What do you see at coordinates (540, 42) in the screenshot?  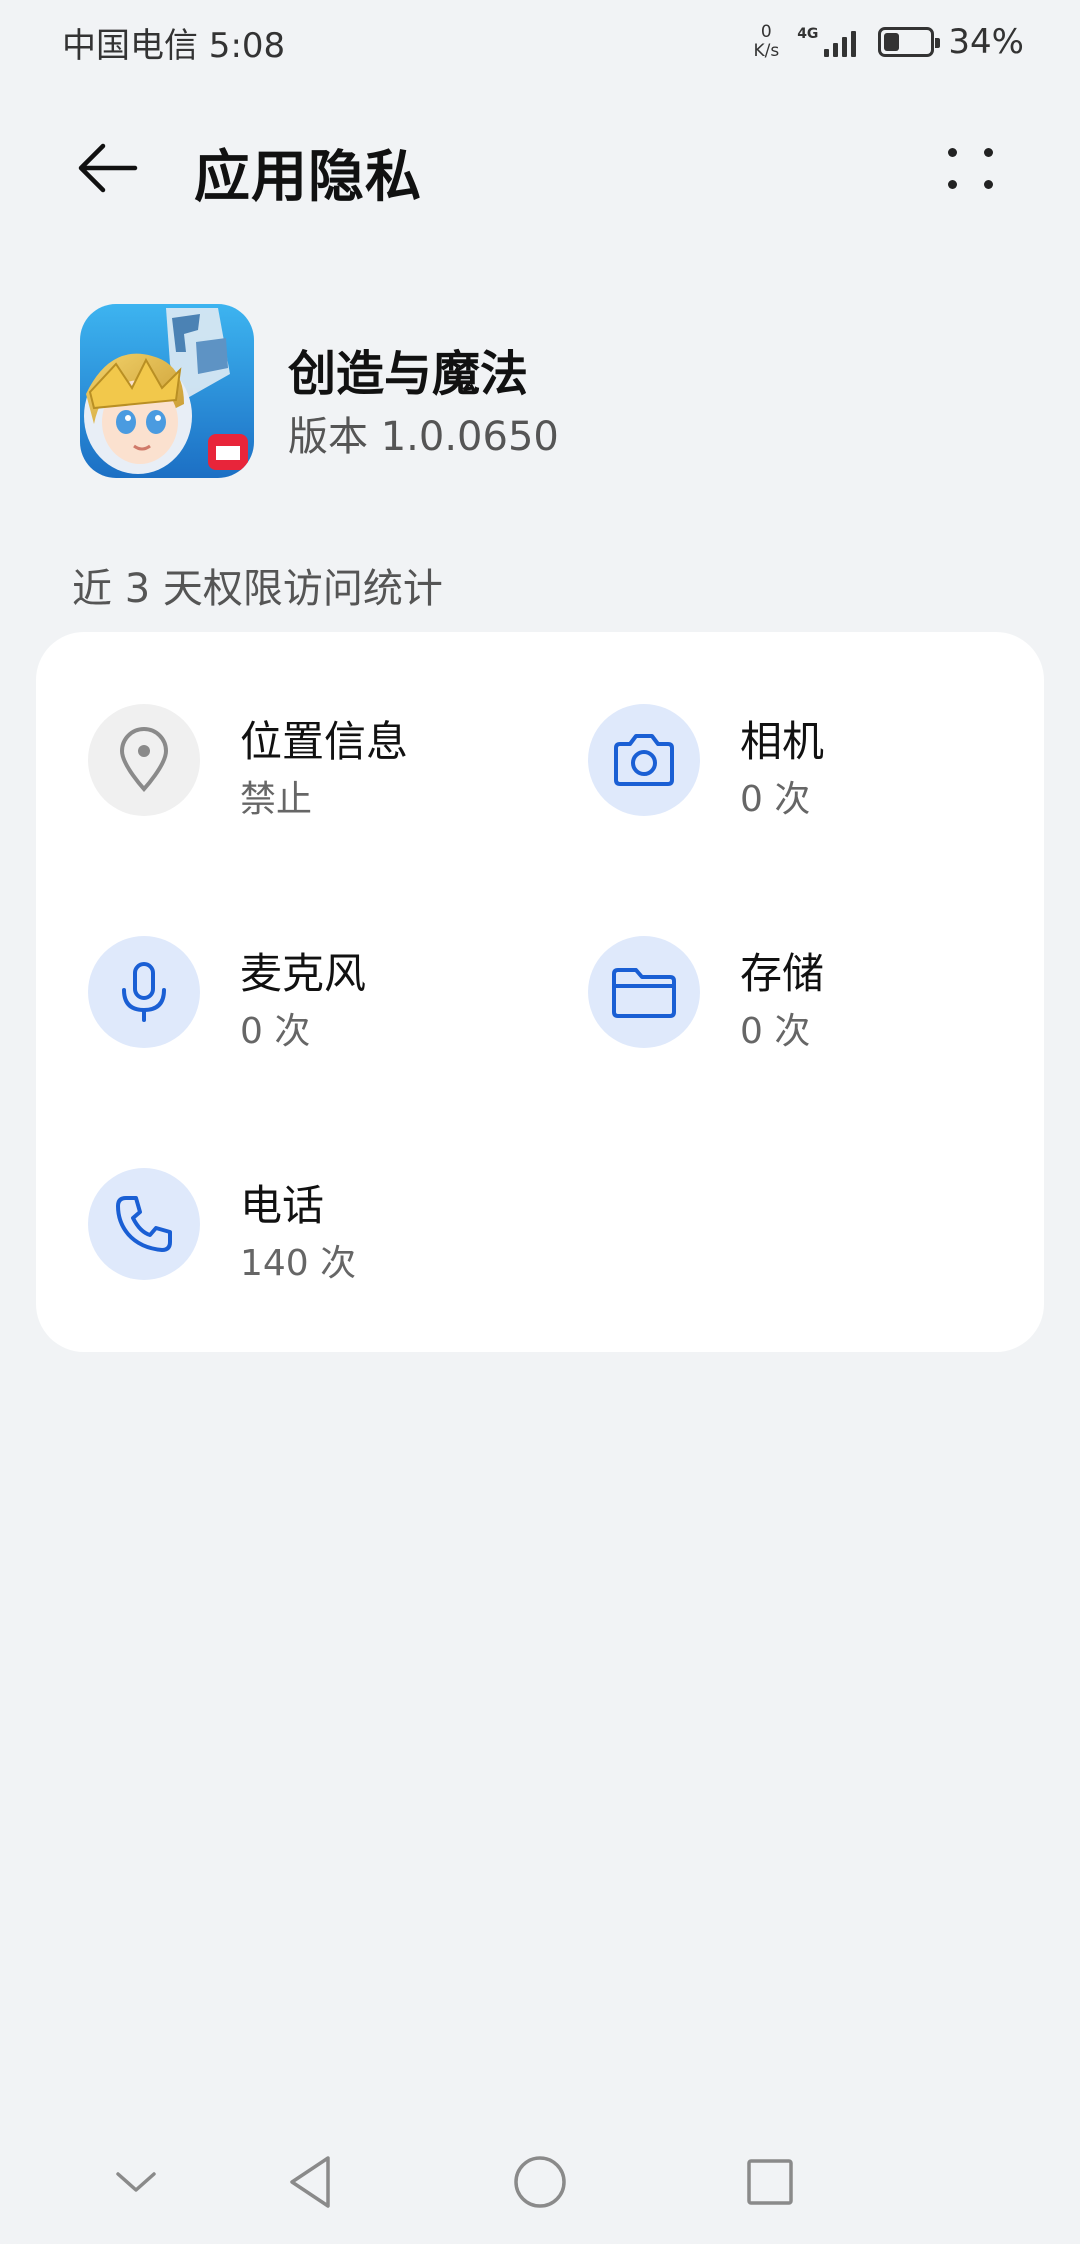 I see `status-bar: 中国电信 5:08 0 K/s 4G 34%` at bounding box center [540, 42].